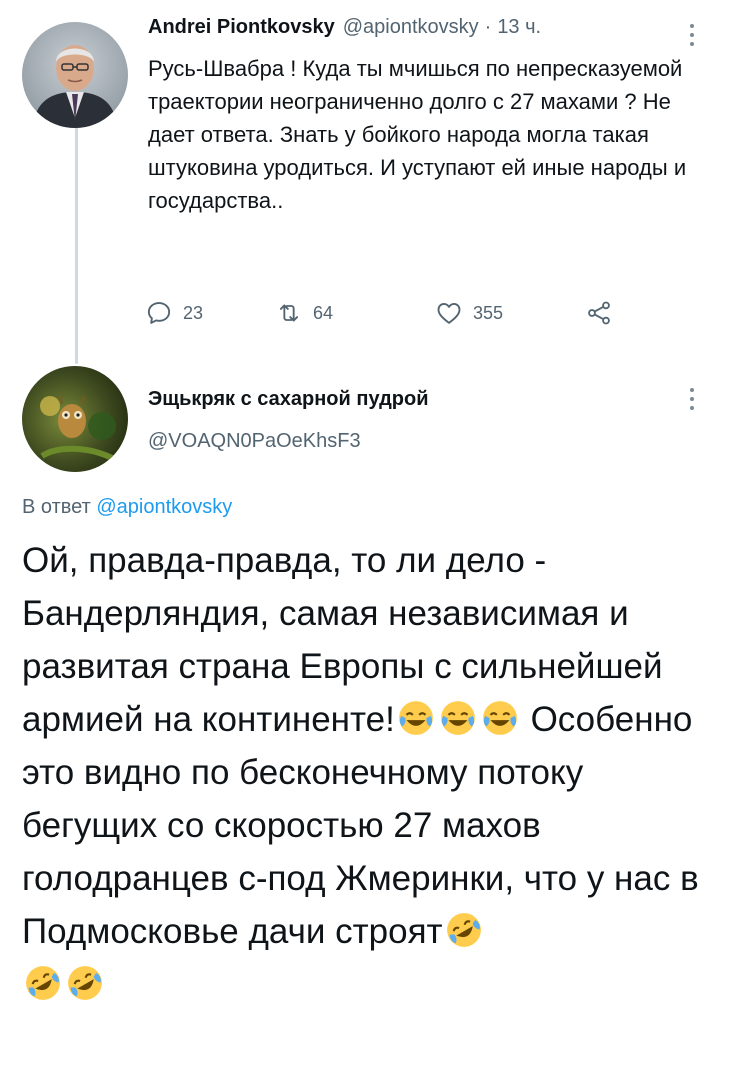 Image resolution: width=735 pixels, height=1080 pixels. Describe the element at coordinates (519, 27) in the screenshot. I see `tweet-timestamp: 13 ч.` at that location.